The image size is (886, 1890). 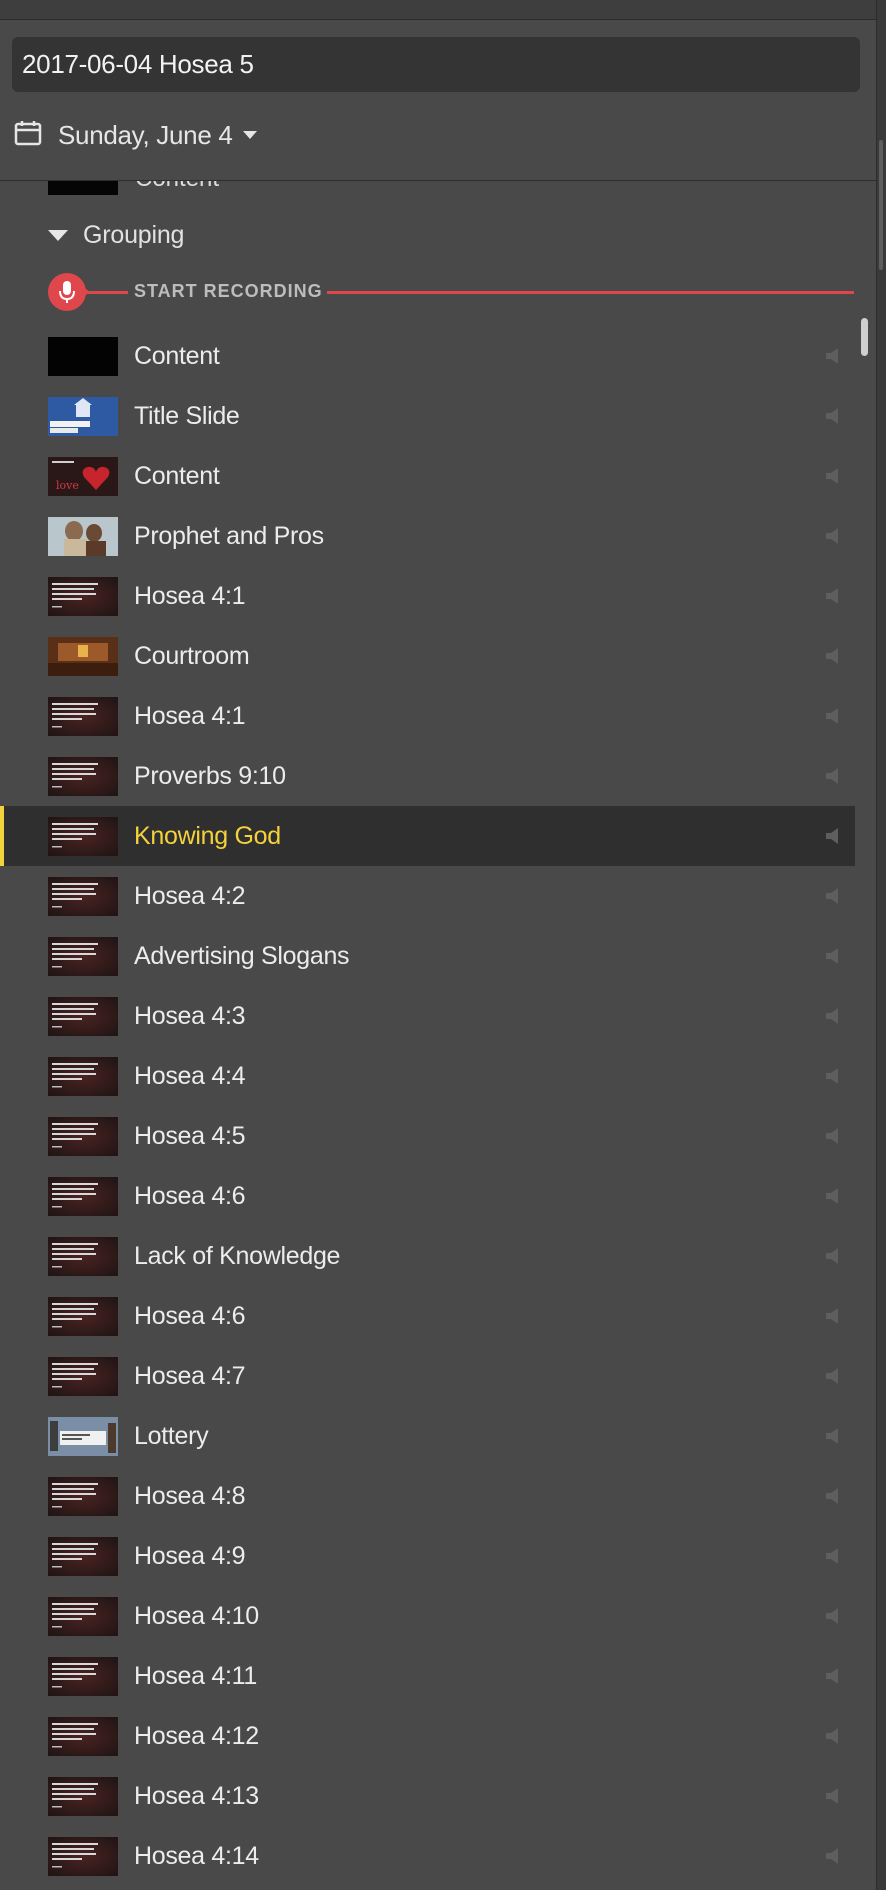 I want to click on disclosure-triangle-icon, so click(x=58, y=235).